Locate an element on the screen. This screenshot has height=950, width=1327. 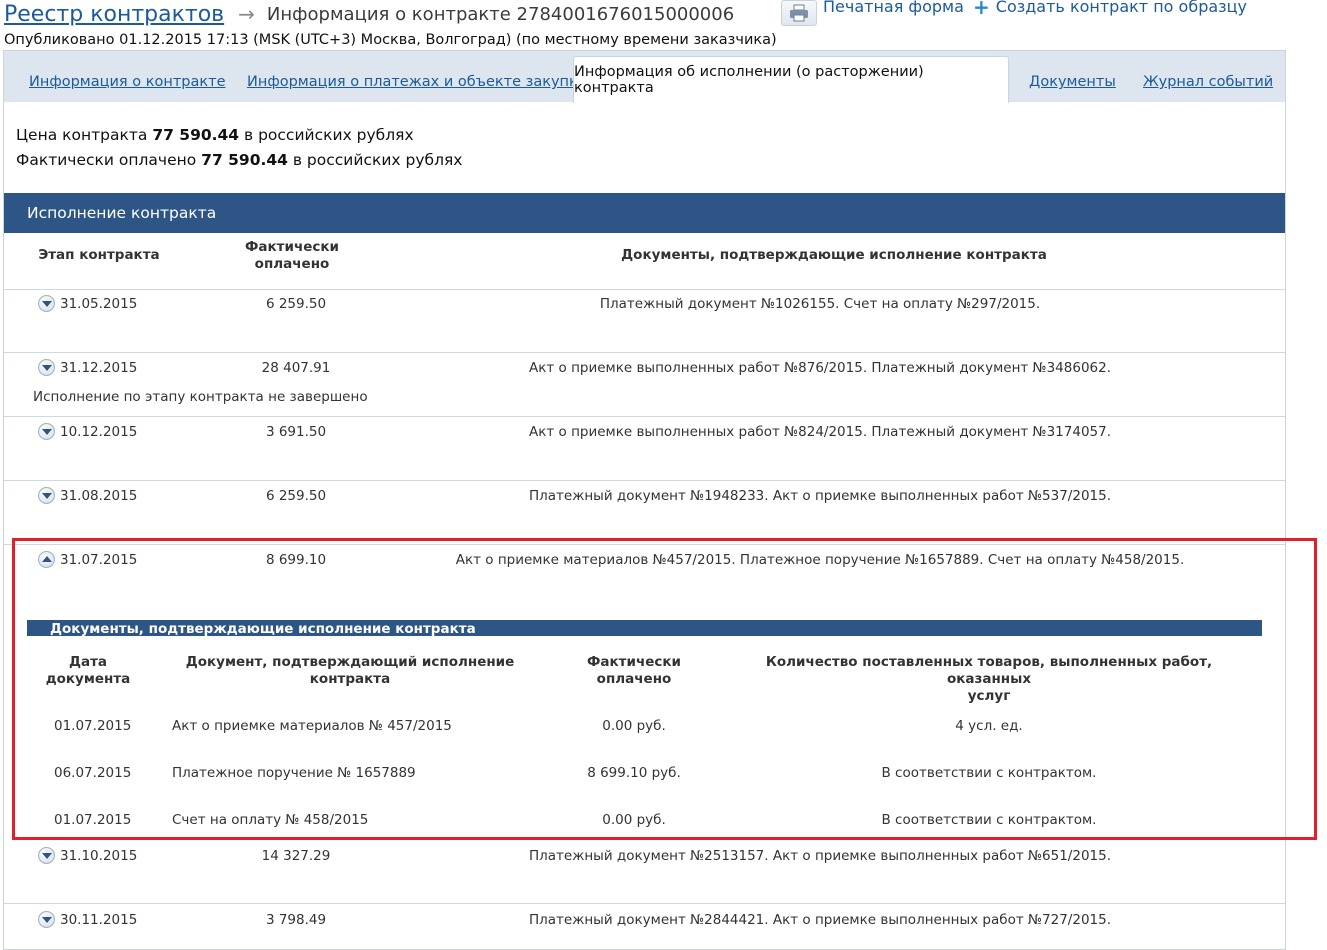
breadcrumb-registry-link: Реестр контрактов is located at coordinates (114, 14).